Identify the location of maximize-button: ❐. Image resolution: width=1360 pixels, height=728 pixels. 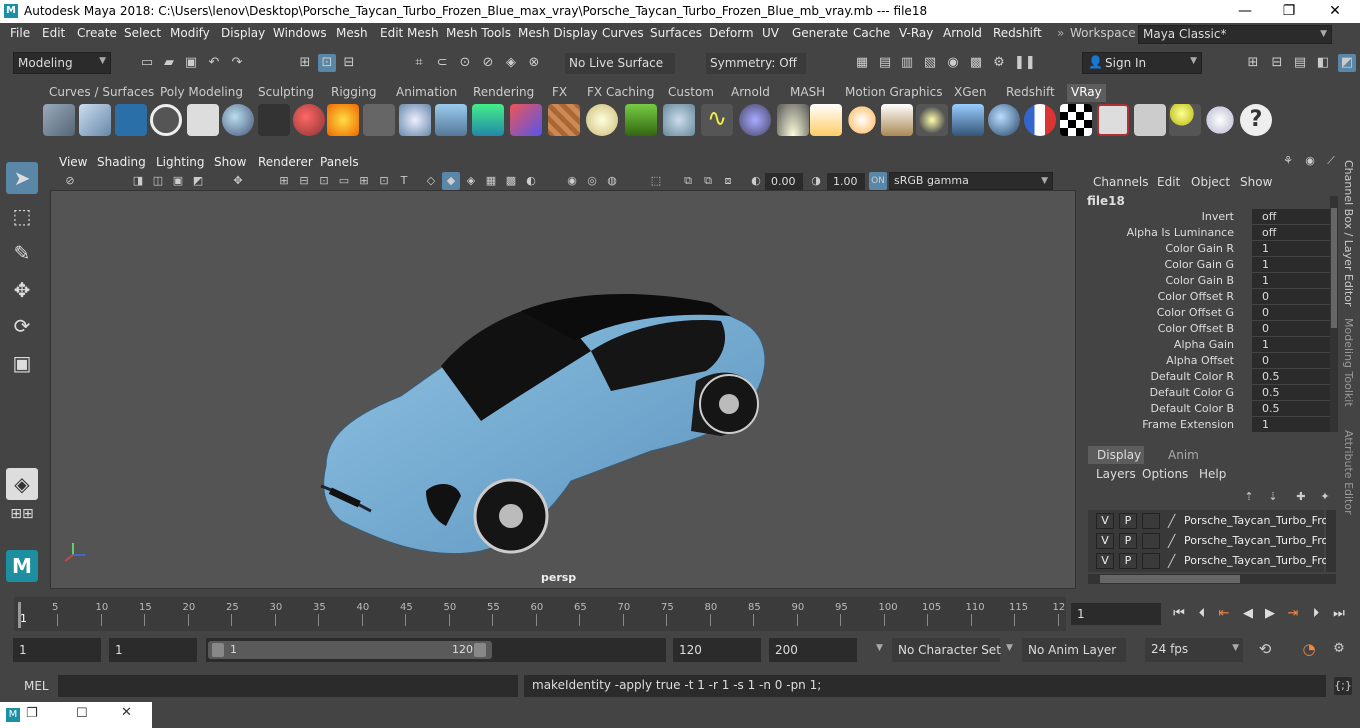
(1289, 11).